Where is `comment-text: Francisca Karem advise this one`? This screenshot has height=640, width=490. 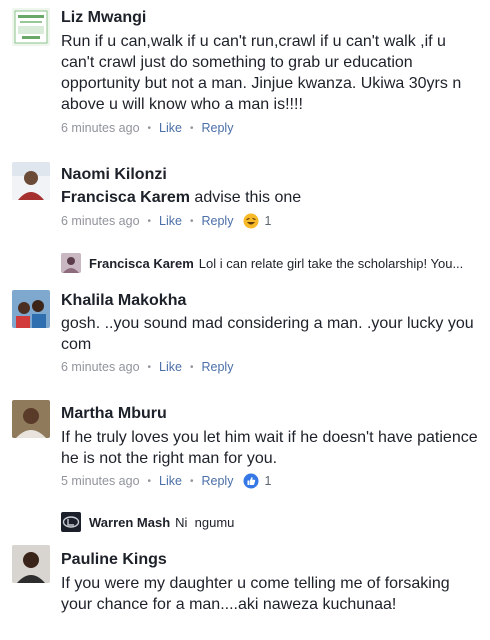 comment-text: Francisca Karem advise this one is located at coordinates (271, 197).